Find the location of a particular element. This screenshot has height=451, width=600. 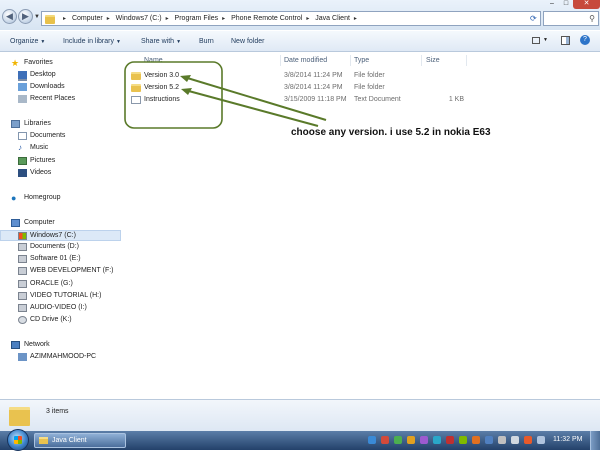

breadcrumb-item-phone-remote-control: Phone Remote Control is located at coordinates (266, 18).